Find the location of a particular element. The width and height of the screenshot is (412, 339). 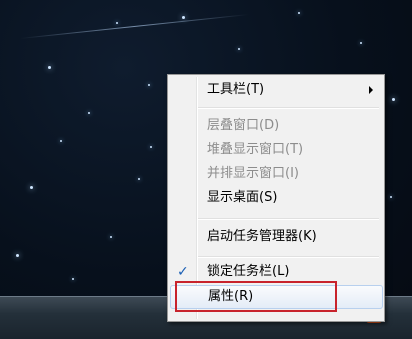

menu-item-label: 锁定任务栏(L) is located at coordinates (248, 271).